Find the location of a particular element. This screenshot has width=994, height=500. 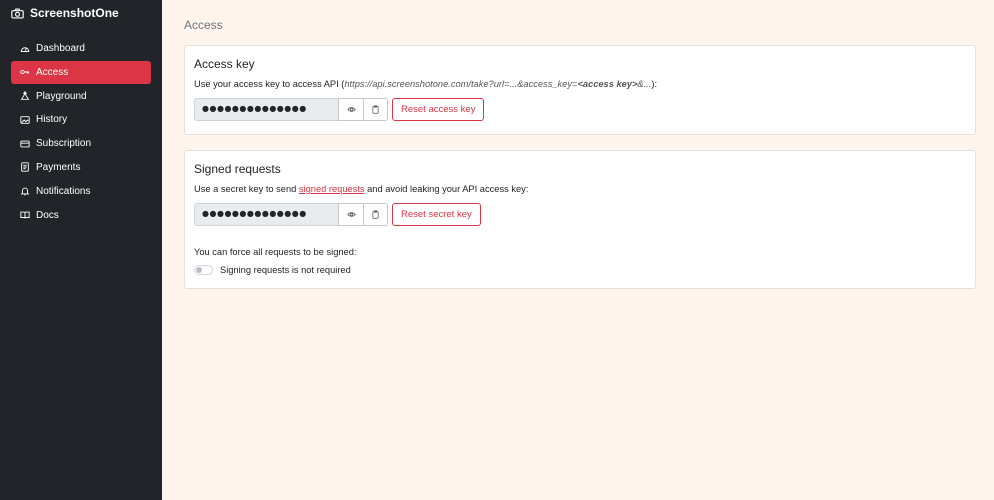

sidebar-item-label: Dashboard is located at coordinates (60, 48).